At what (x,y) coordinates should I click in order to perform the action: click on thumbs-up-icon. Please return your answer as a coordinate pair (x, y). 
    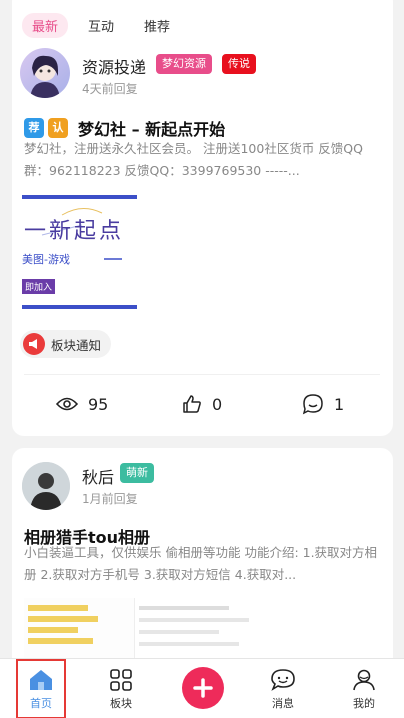
    Looking at the image, I should click on (192, 404).